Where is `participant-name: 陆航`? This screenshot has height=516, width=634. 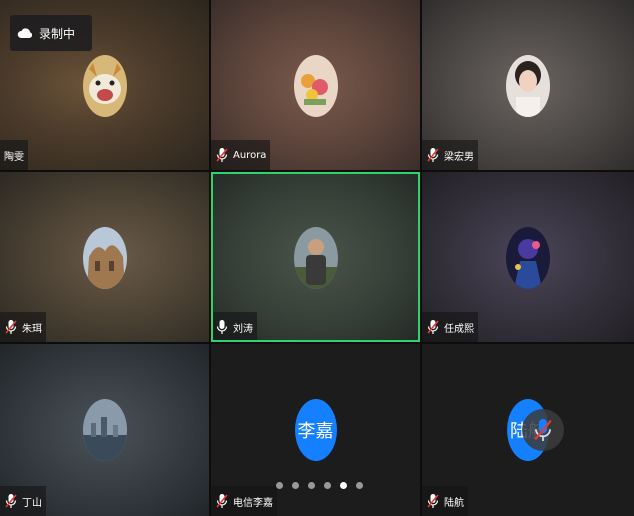 participant-name: 陆航 is located at coordinates (454, 503).